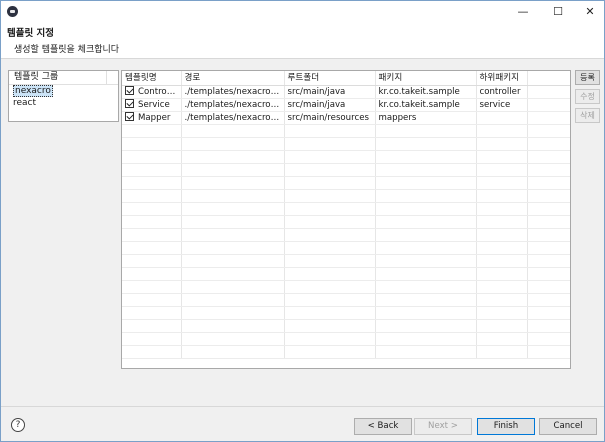  Describe the element at coordinates (587, 77) in the screenshot. I see `add-button: 등록` at that location.